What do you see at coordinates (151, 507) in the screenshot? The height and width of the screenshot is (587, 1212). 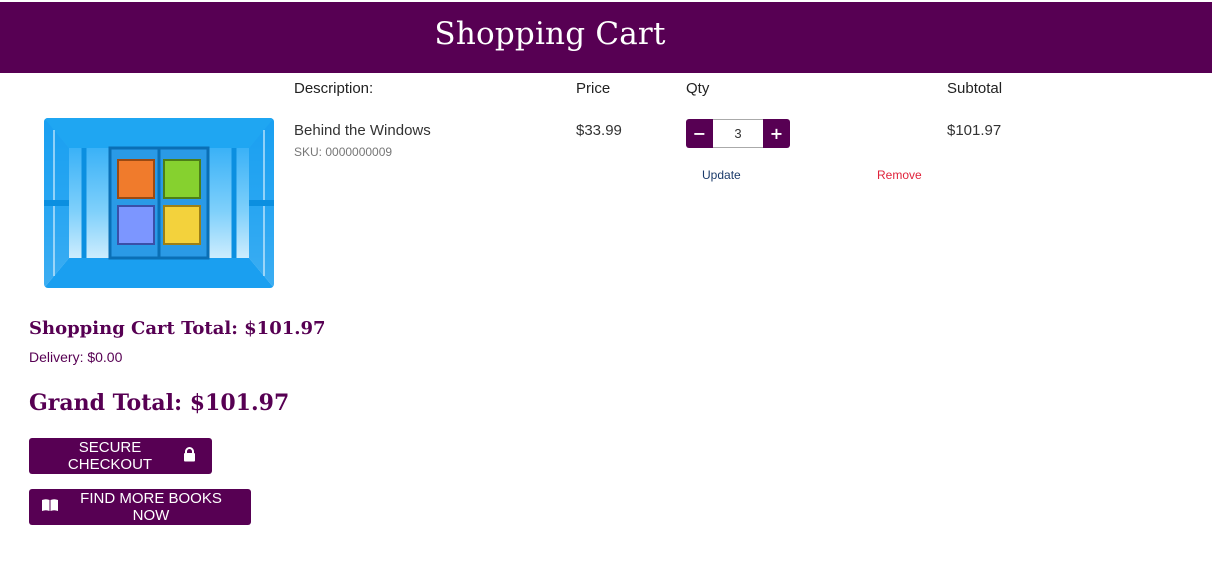 I see `find-more-books-label: FIND MORE BOOKS NOW` at bounding box center [151, 507].